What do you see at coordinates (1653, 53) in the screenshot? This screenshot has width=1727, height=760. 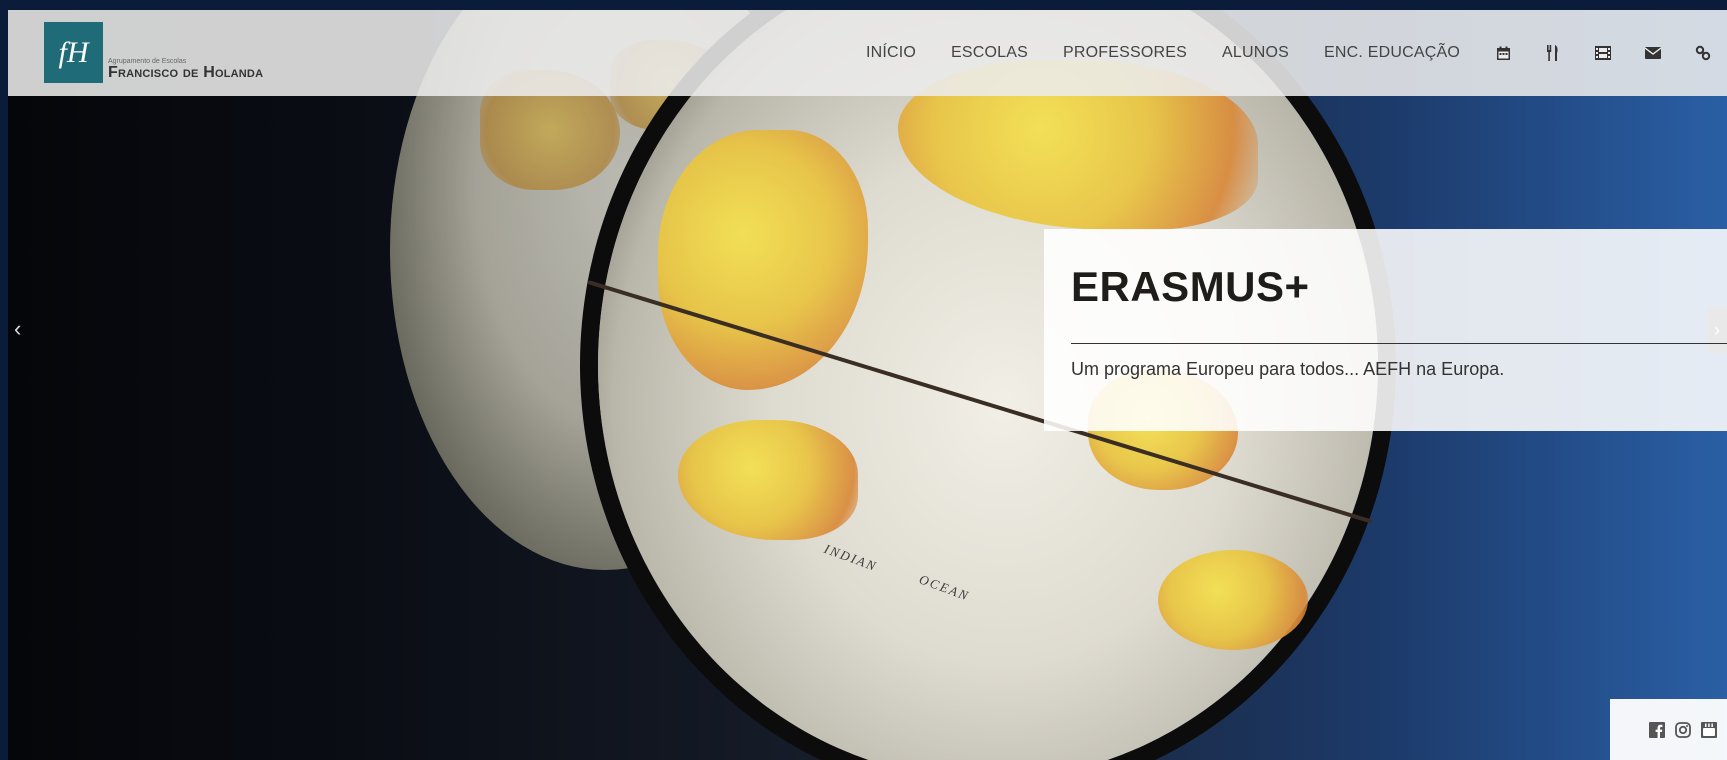 I see `envelope-icon` at bounding box center [1653, 53].